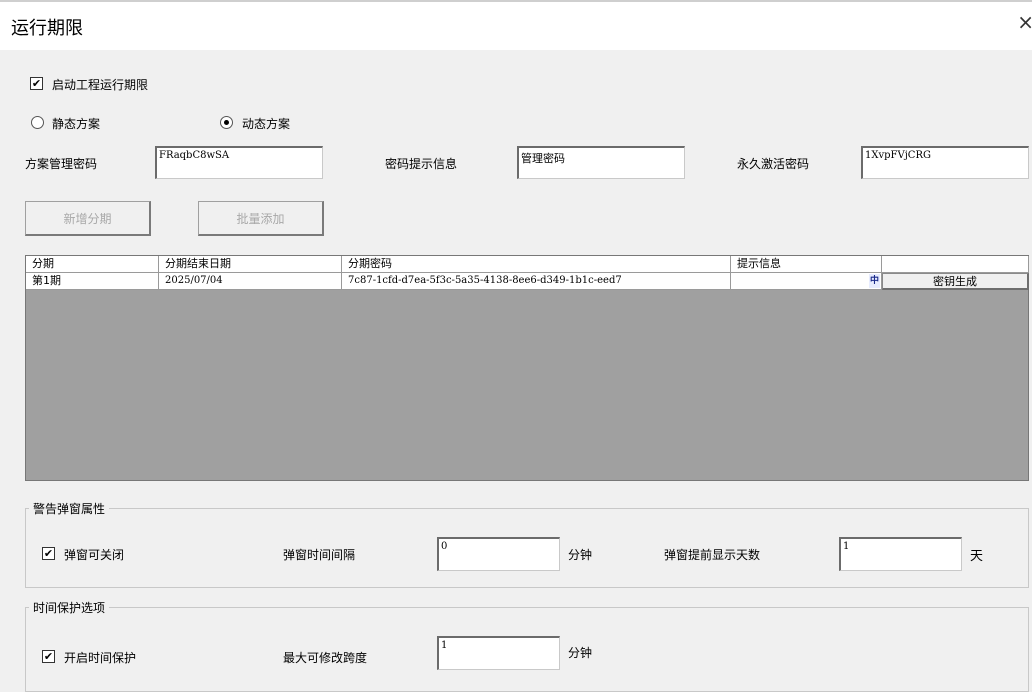 The width and height of the screenshot is (1032, 692). I want to click on enable-limit-label: 启动工程运行期限, so click(100, 85).